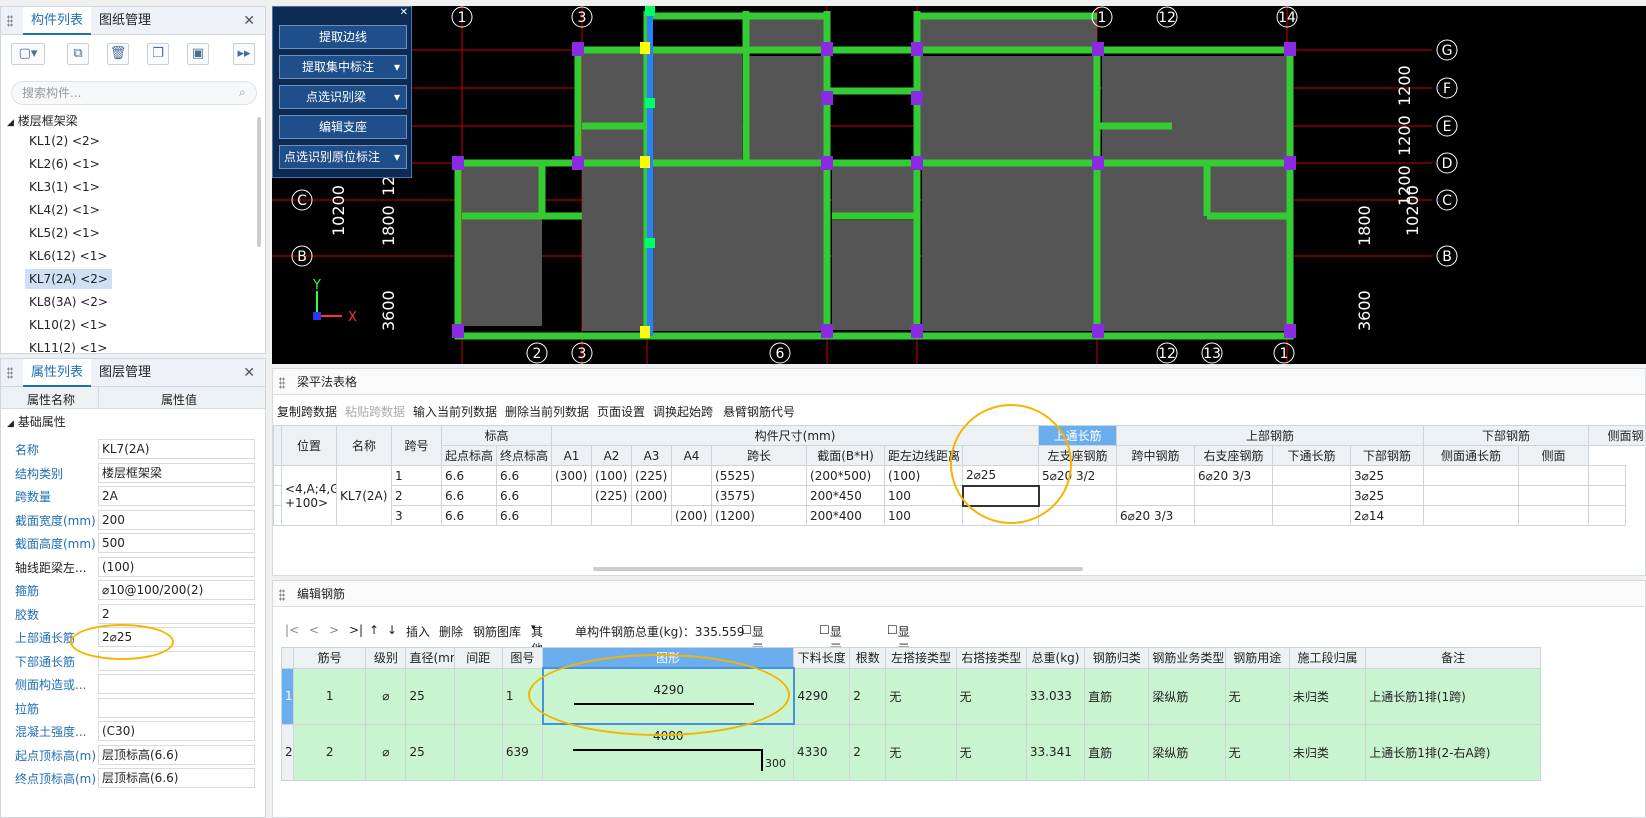 The width and height of the screenshot is (1646, 818). What do you see at coordinates (497, 631) in the screenshot?
I see `rebar-library-button: 钢筋图库` at bounding box center [497, 631].